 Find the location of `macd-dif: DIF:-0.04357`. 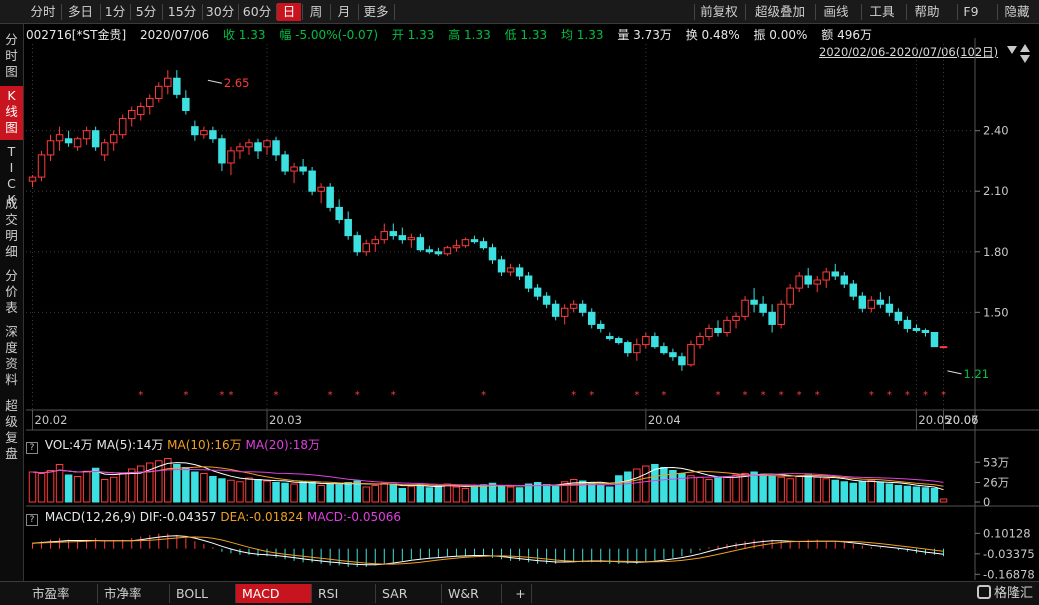

macd-dif: DIF:-0.04357 is located at coordinates (178, 517).